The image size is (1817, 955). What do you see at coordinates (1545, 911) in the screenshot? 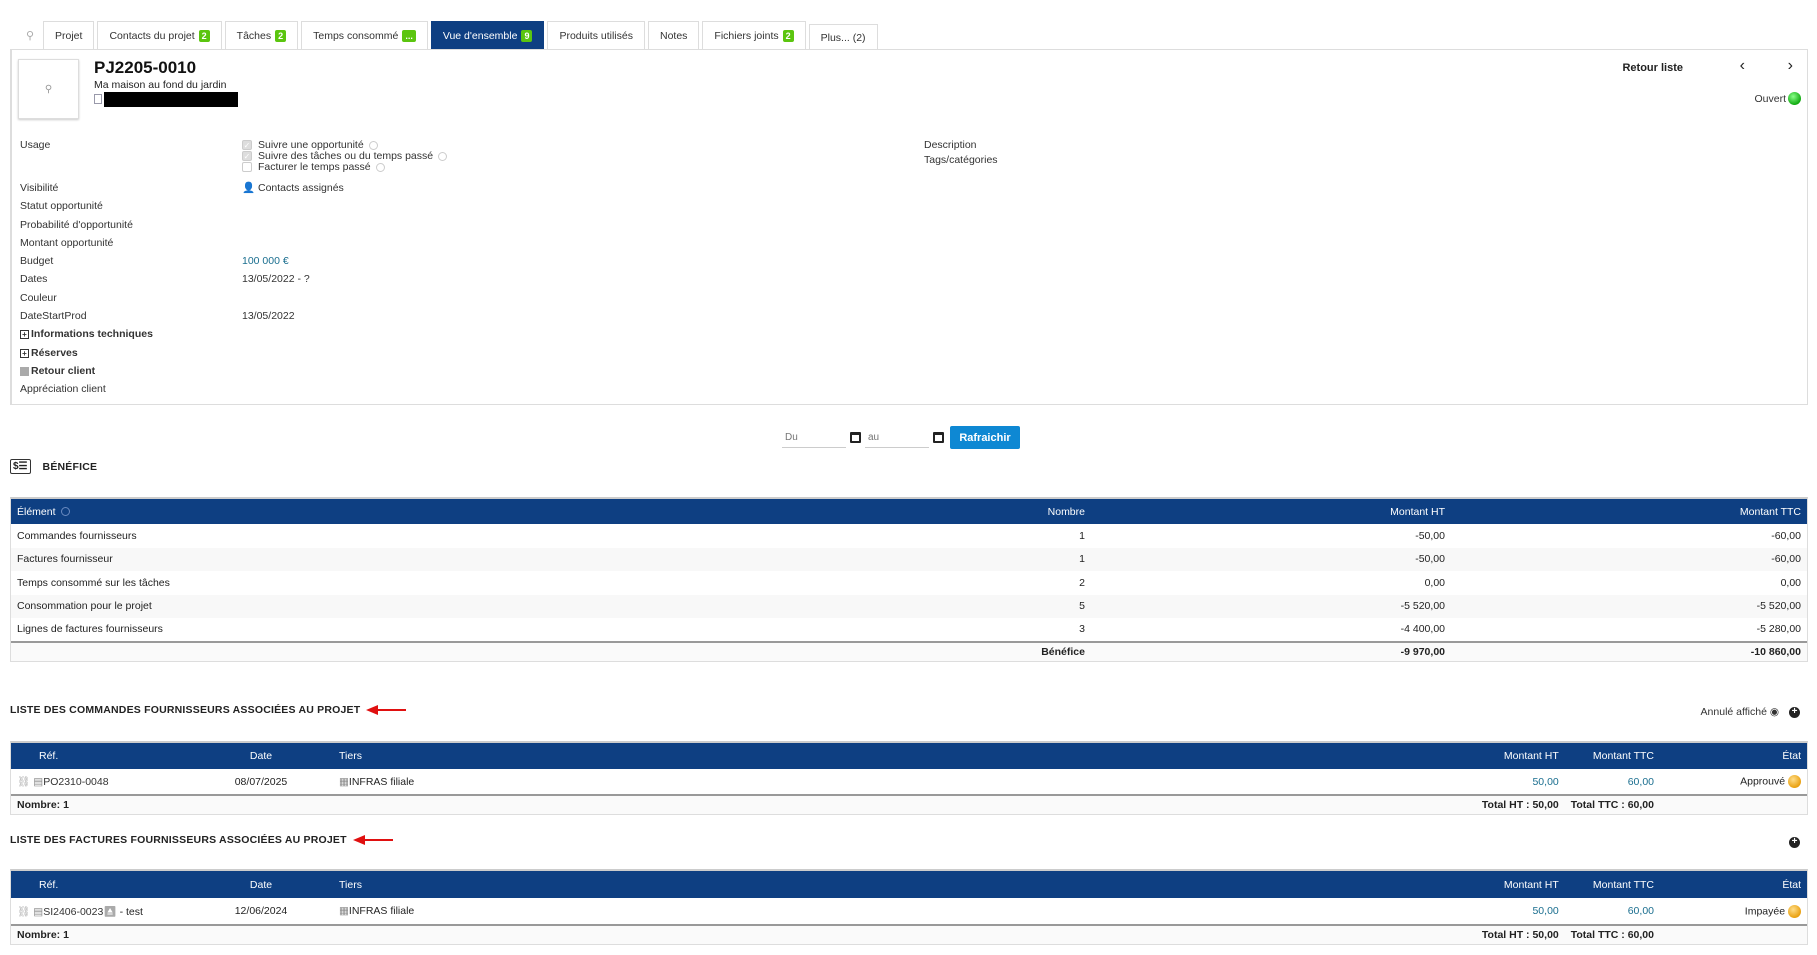
I see `invoice-ht: 50,00` at bounding box center [1545, 911].